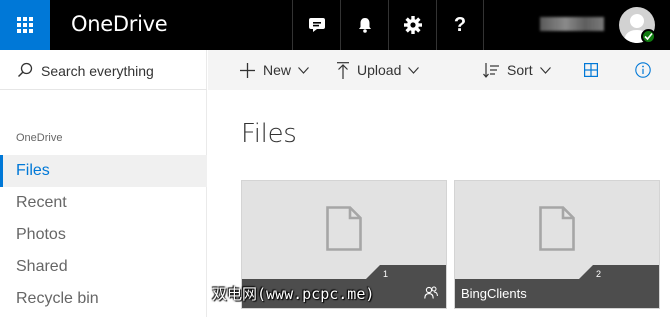 The image size is (670, 317). I want to click on item-count: 1, so click(385, 274).